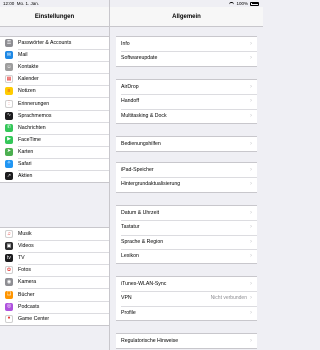 This screenshot has height=350, width=320. Describe the element at coordinates (32, 127) in the screenshot. I see `sidebar-item-label: Nachrichten` at that location.